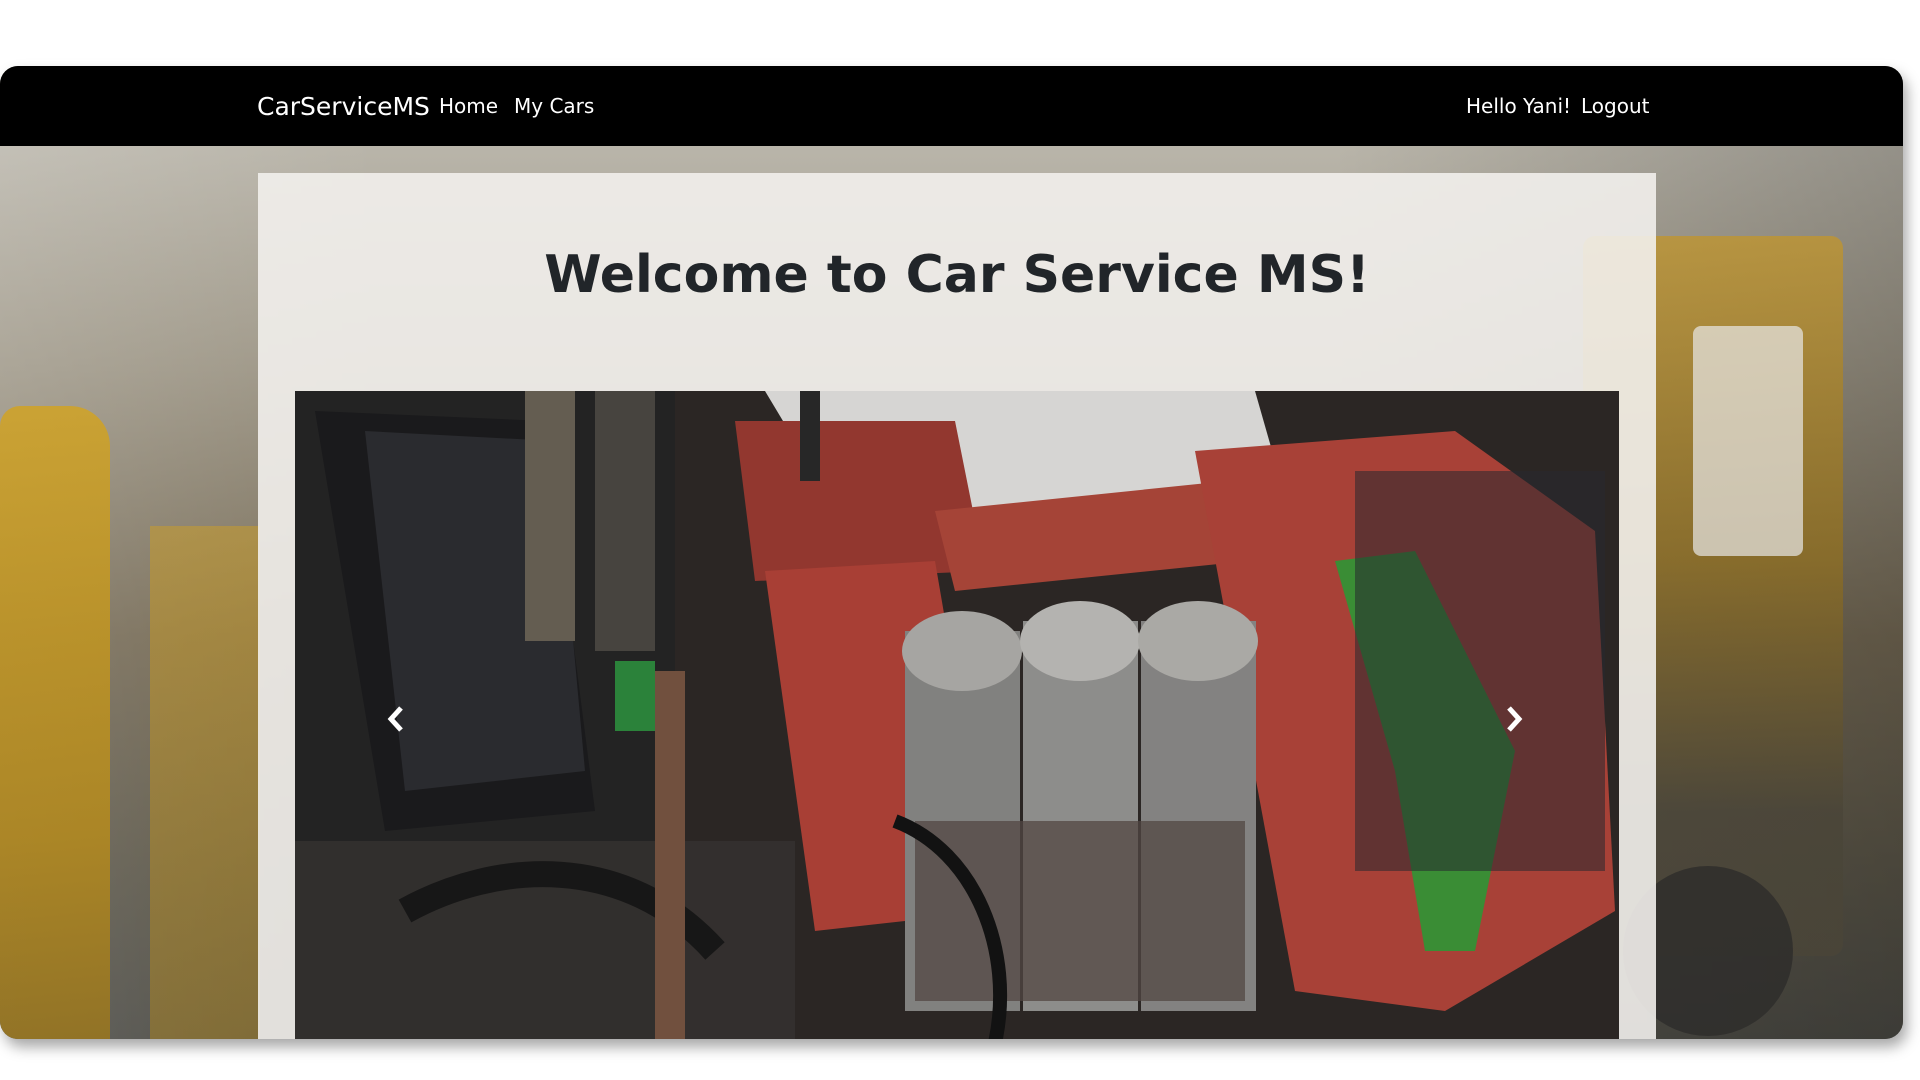 The image size is (1920, 1080). Describe the element at coordinates (957, 275) in the screenshot. I see `page-title: Welcome to Car Service MS!` at that location.